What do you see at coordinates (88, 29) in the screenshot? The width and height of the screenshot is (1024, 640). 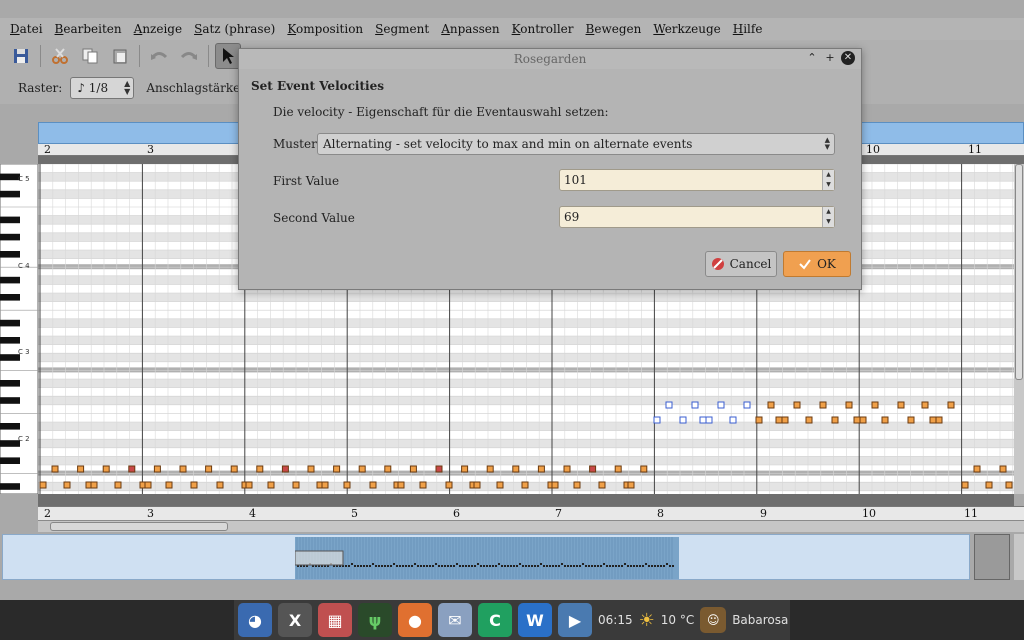 I see `menu-bearbeiten: Bearbeiten` at bounding box center [88, 29].